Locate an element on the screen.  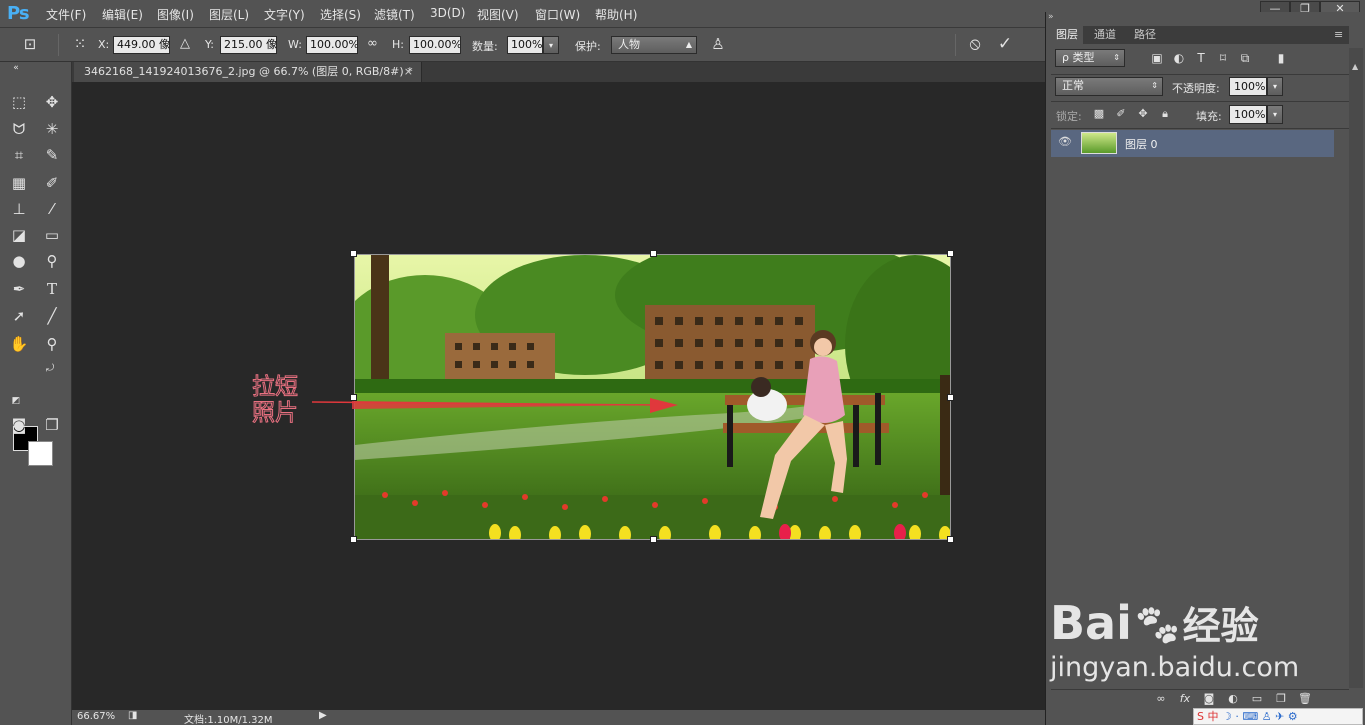
magic-wand-icon: ✳ is located at coordinates (52, 129).